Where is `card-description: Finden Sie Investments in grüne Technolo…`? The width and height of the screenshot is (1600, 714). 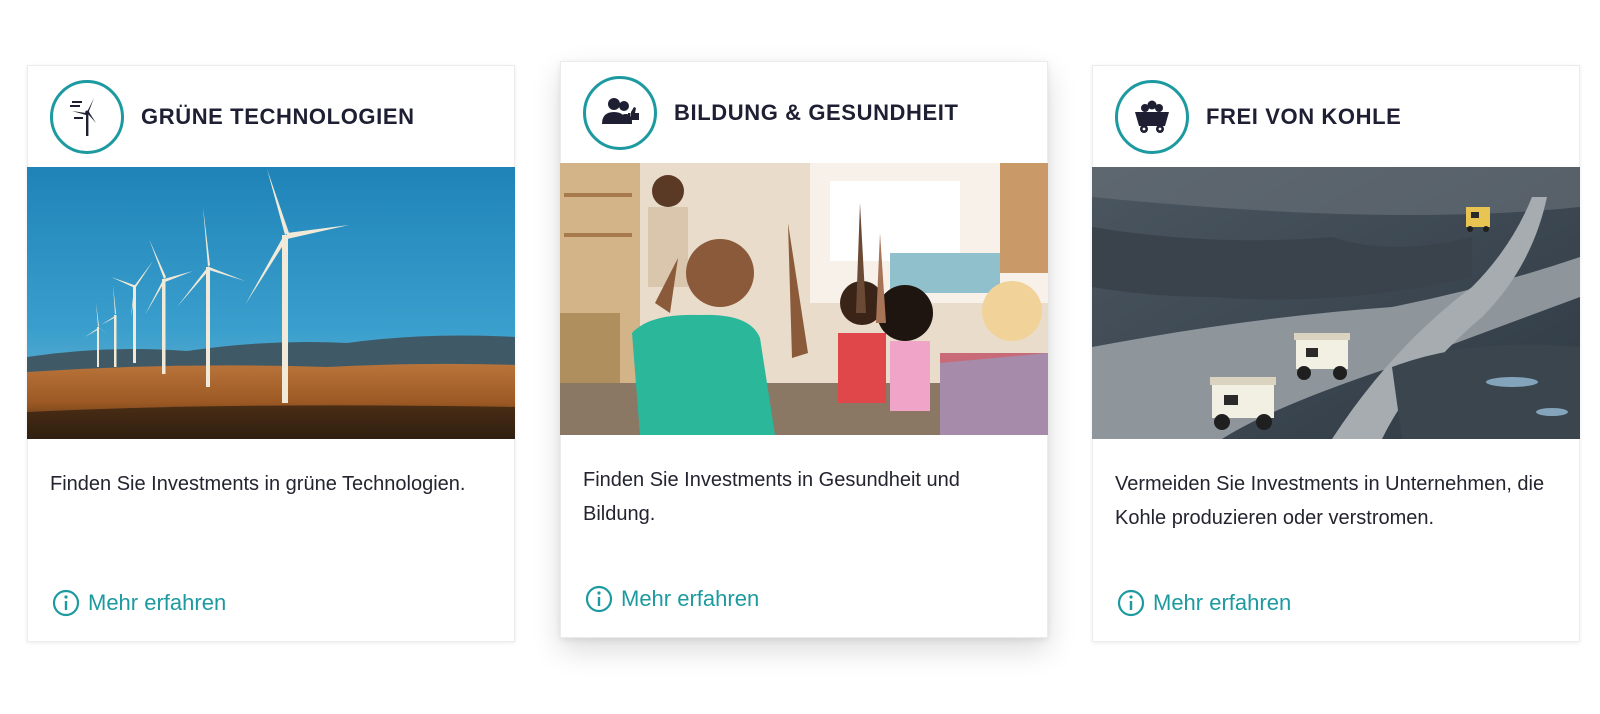 card-description: Finden Sie Investments in grüne Technolo… is located at coordinates (258, 484).